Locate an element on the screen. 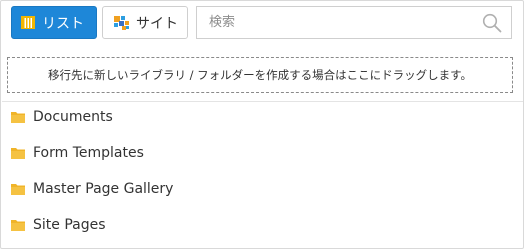 This screenshot has height=249, width=524. folder-item-master-page-gallery: Master Page Gallery is located at coordinates (211, 189).